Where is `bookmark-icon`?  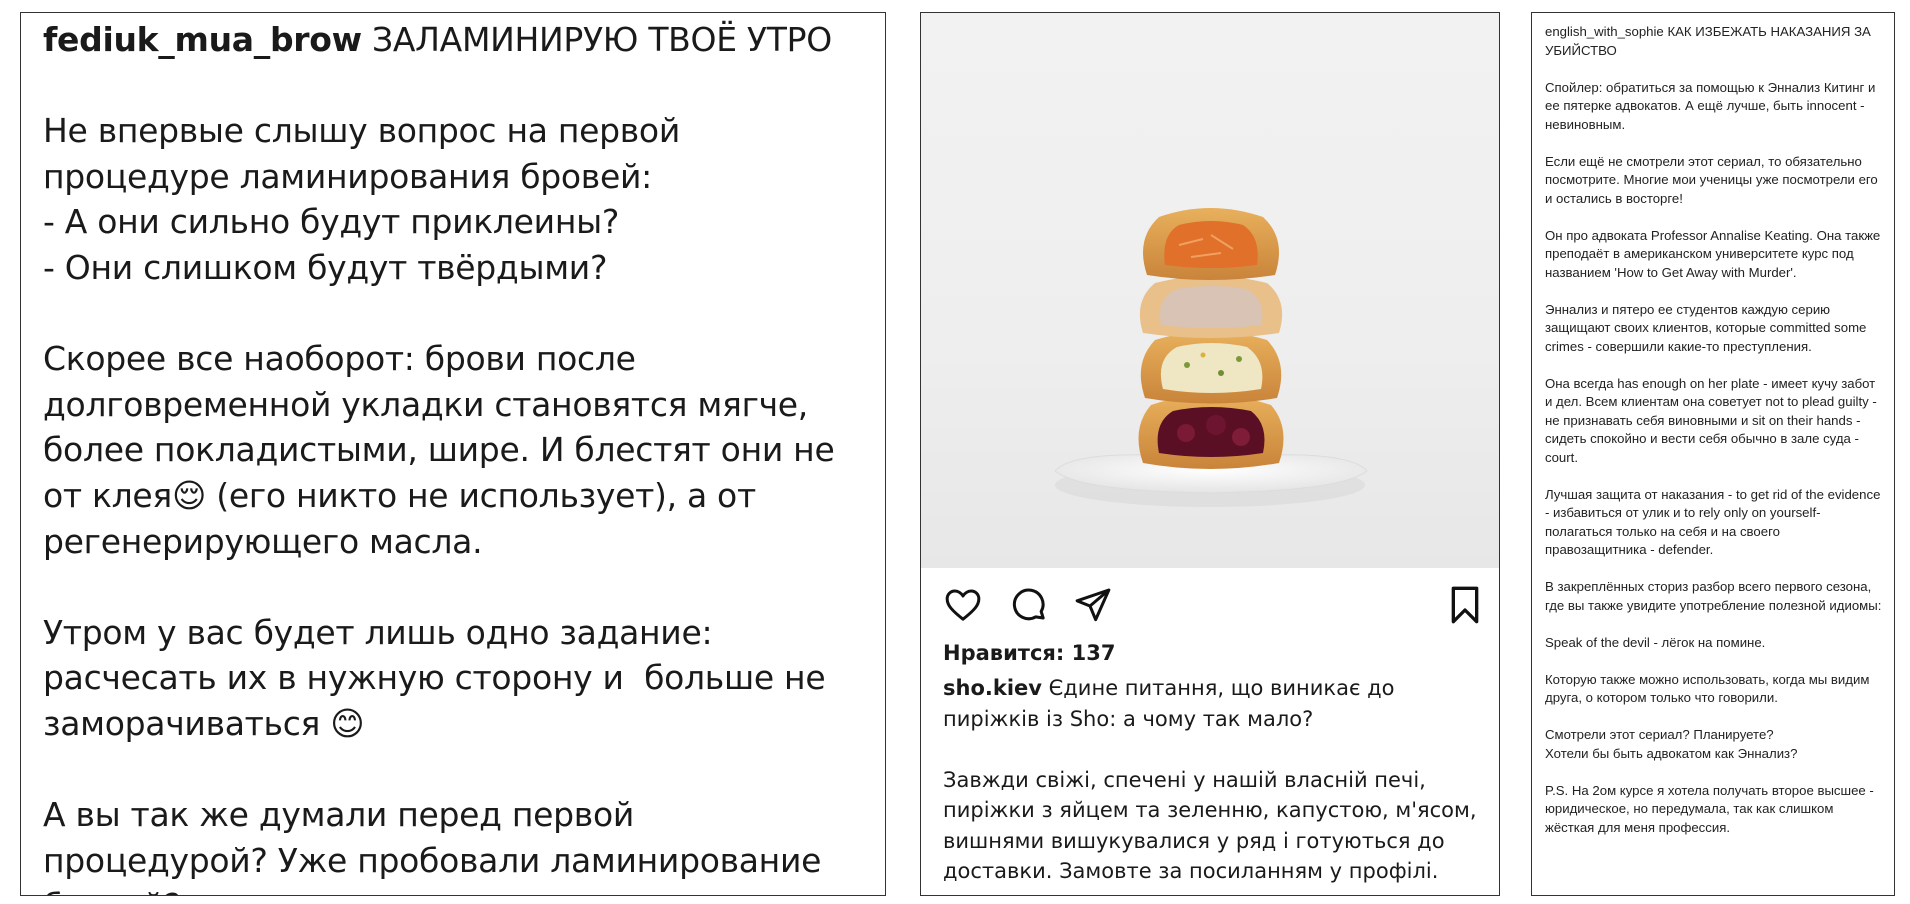 bookmark-icon is located at coordinates (1465, 607).